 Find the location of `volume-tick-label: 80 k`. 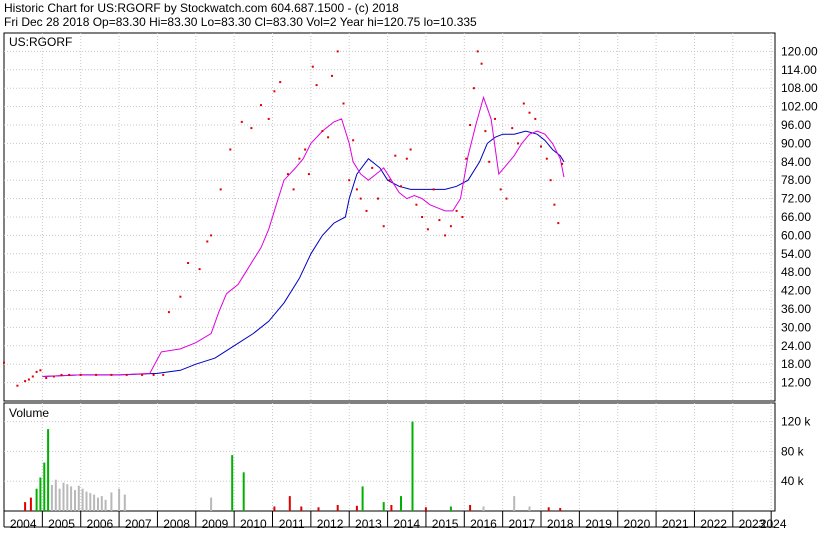

volume-tick-label: 80 k is located at coordinates (793, 451).